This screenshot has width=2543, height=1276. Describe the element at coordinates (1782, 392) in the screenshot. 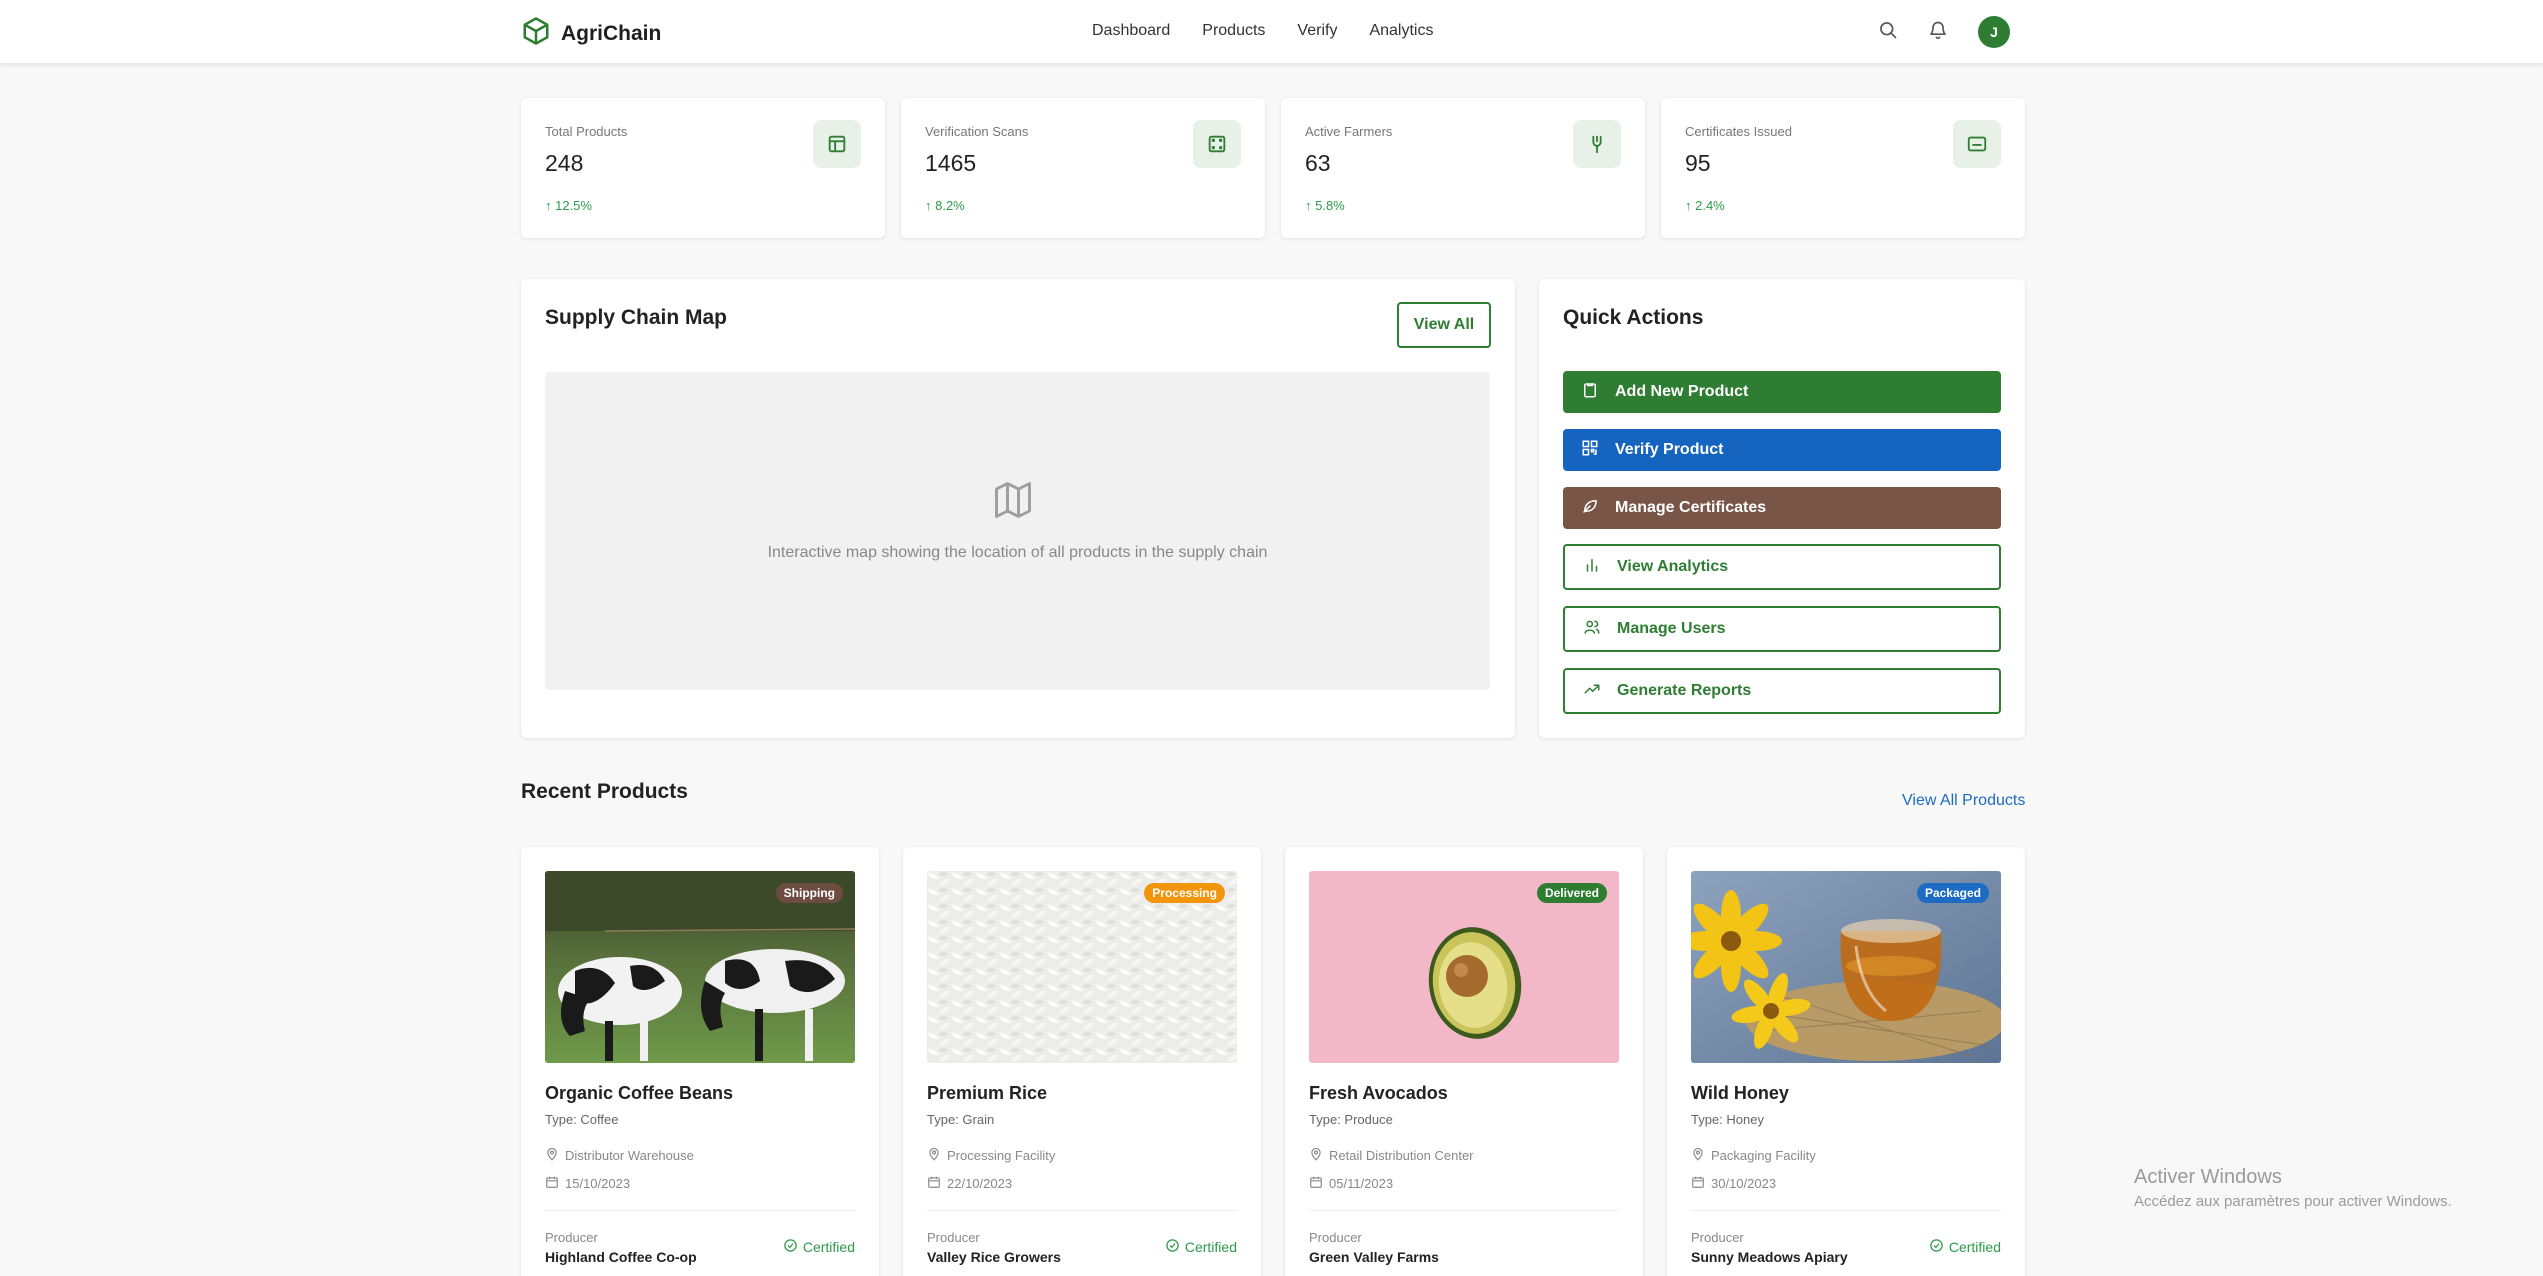

I see `add-new-product-button: Add New Product` at that location.